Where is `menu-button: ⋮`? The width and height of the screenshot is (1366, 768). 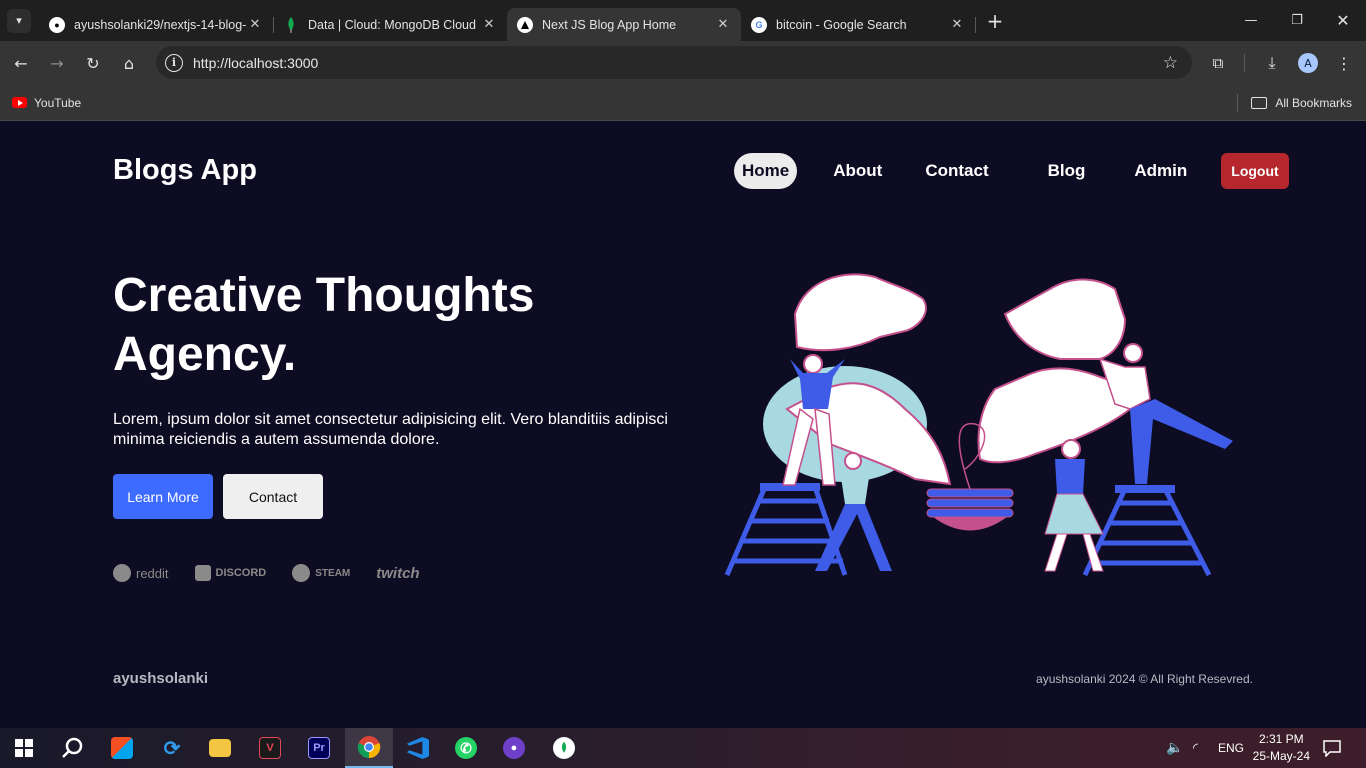 menu-button: ⋮ is located at coordinates (1344, 63).